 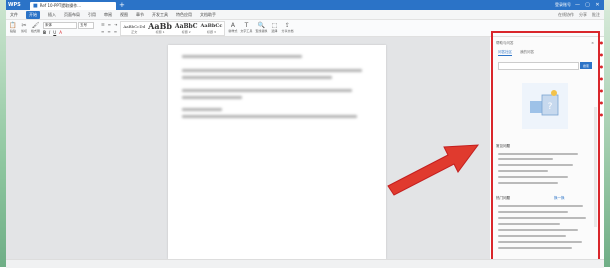 What do you see at coordinates (232, 28) in the screenshot?
I see `new-style-button: A 新样式` at bounding box center [232, 28].